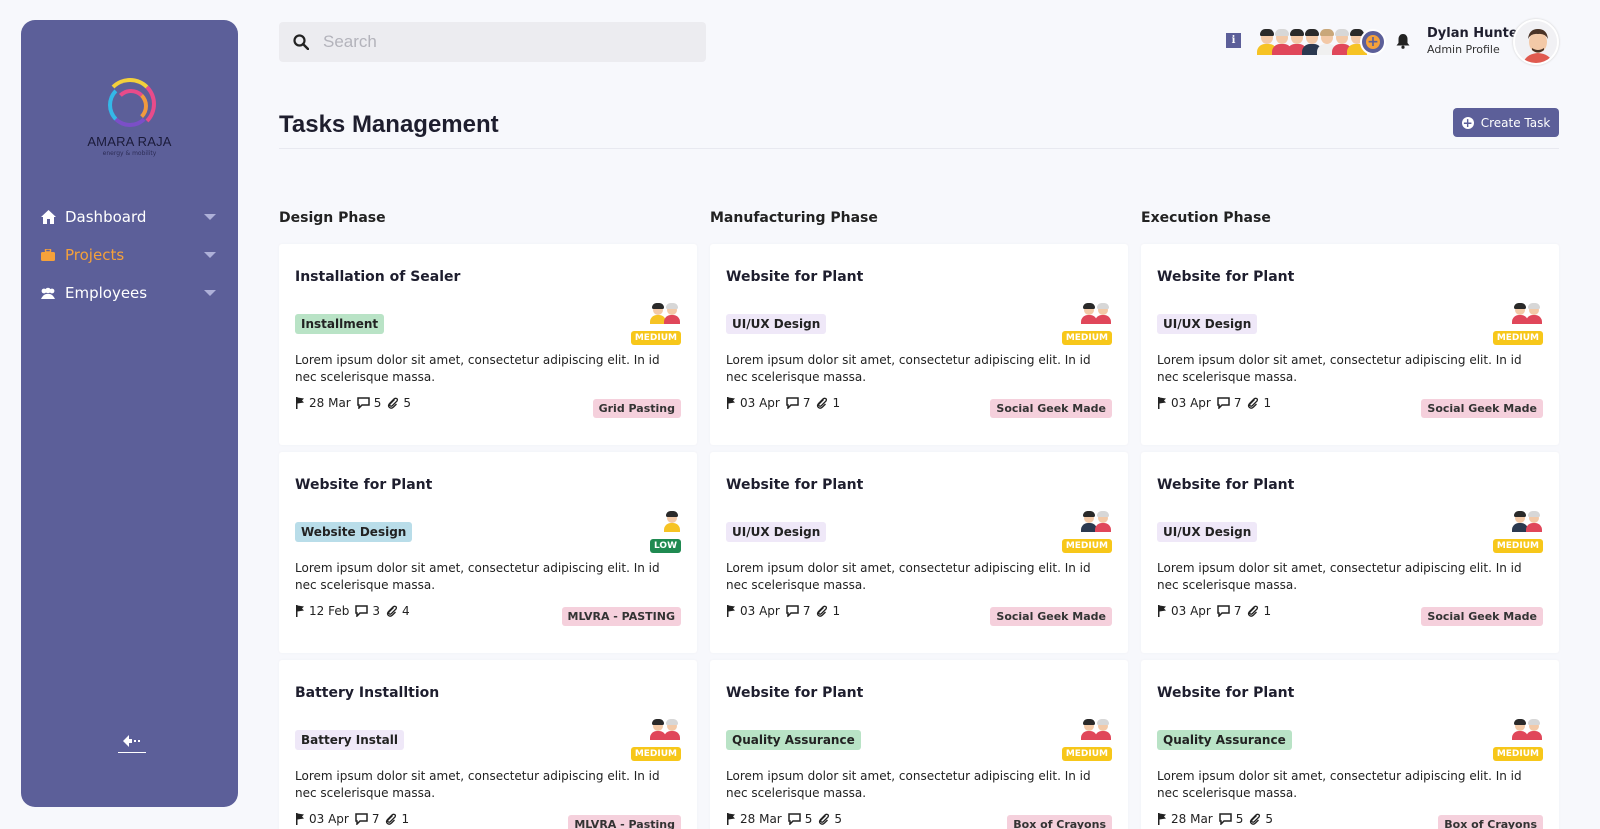  Describe the element at coordinates (301, 42) in the screenshot. I see `search-icon` at that location.